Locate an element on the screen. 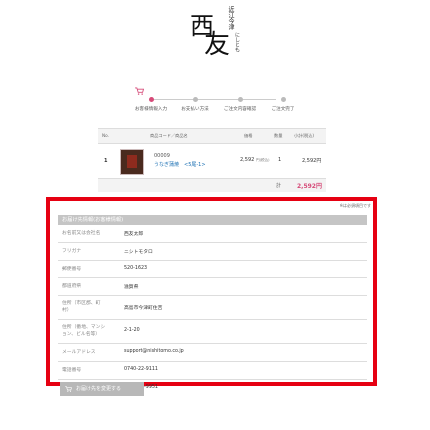 The image size is (430, 430). row-key: 住所（市区郡、町村） is located at coordinates (81, 307).